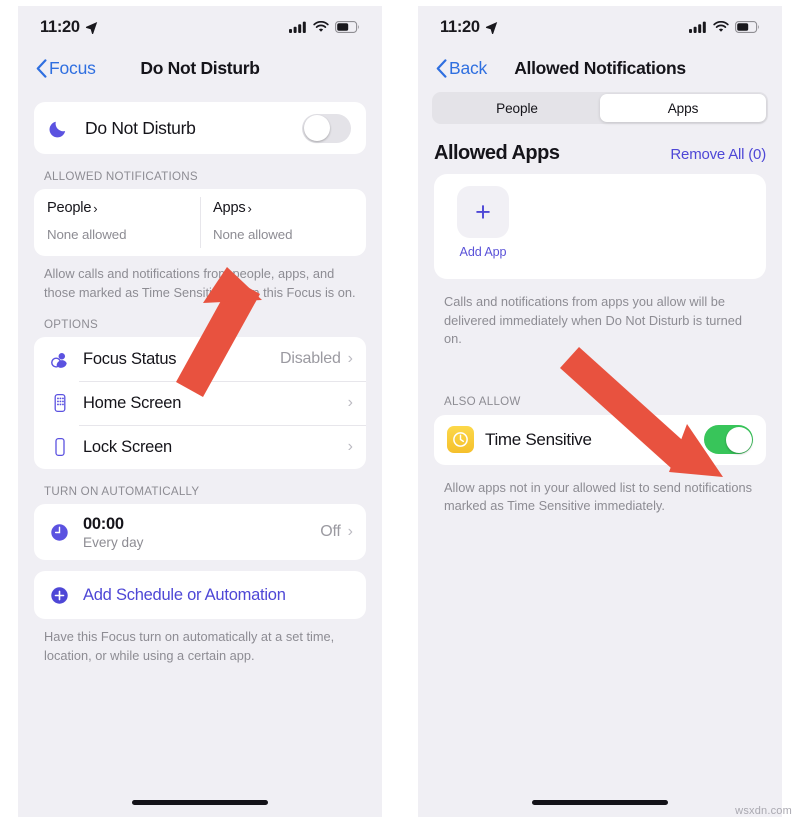 Image resolution: width=800 pixels, height=823 pixels. I want to click on allowed-notifications-cell-people: People › None allowed, so click(117, 222).